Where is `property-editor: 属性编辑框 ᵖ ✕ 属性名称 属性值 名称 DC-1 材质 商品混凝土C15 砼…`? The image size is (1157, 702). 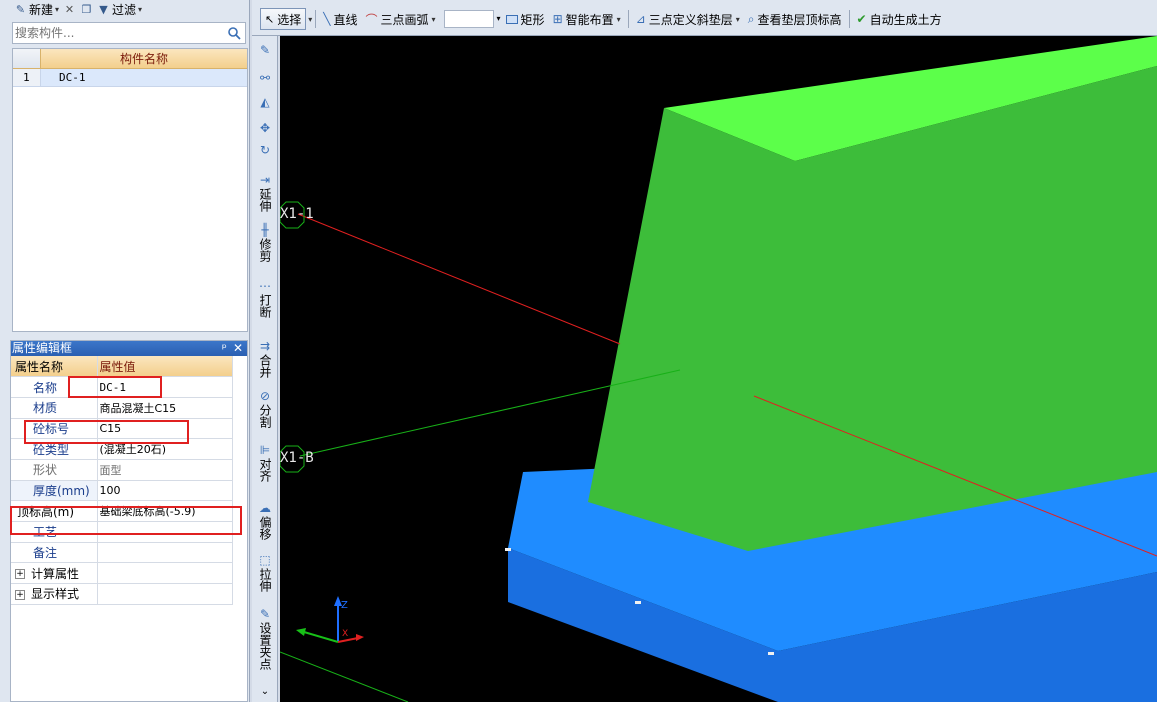 property-editor: 属性编辑框 ᵖ ✕ 属性名称 属性值 名称 DC-1 材质 商品混凝土C15 砼… is located at coordinates (129, 521).